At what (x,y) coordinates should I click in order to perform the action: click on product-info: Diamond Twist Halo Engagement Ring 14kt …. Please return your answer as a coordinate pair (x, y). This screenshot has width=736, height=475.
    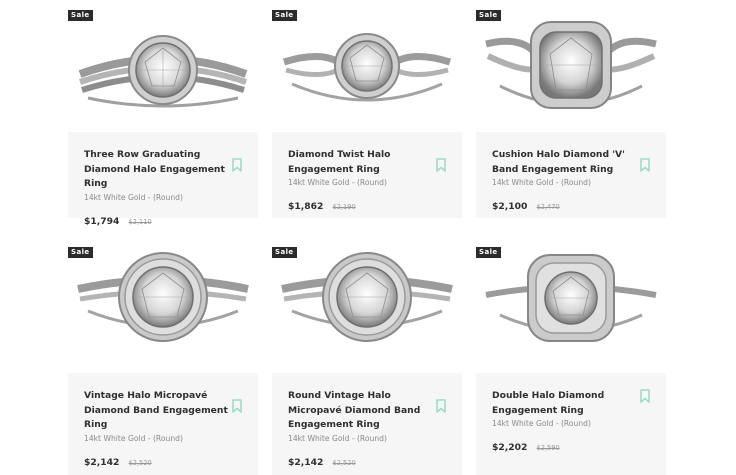
    Looking at the image, I should click on (367, 175).